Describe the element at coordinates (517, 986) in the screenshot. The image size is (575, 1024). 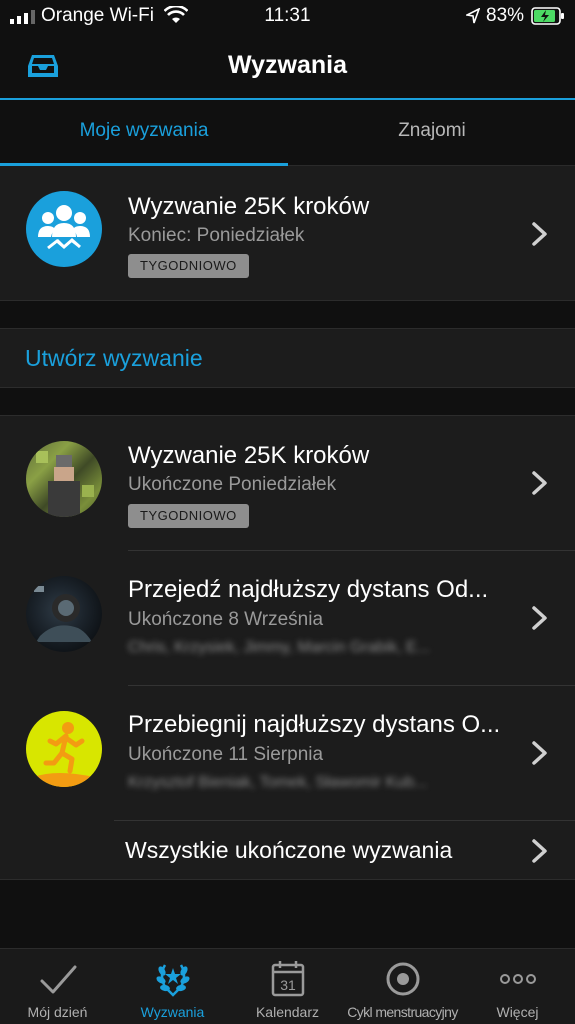
I see `tabbar-more: Więcej` at that location.